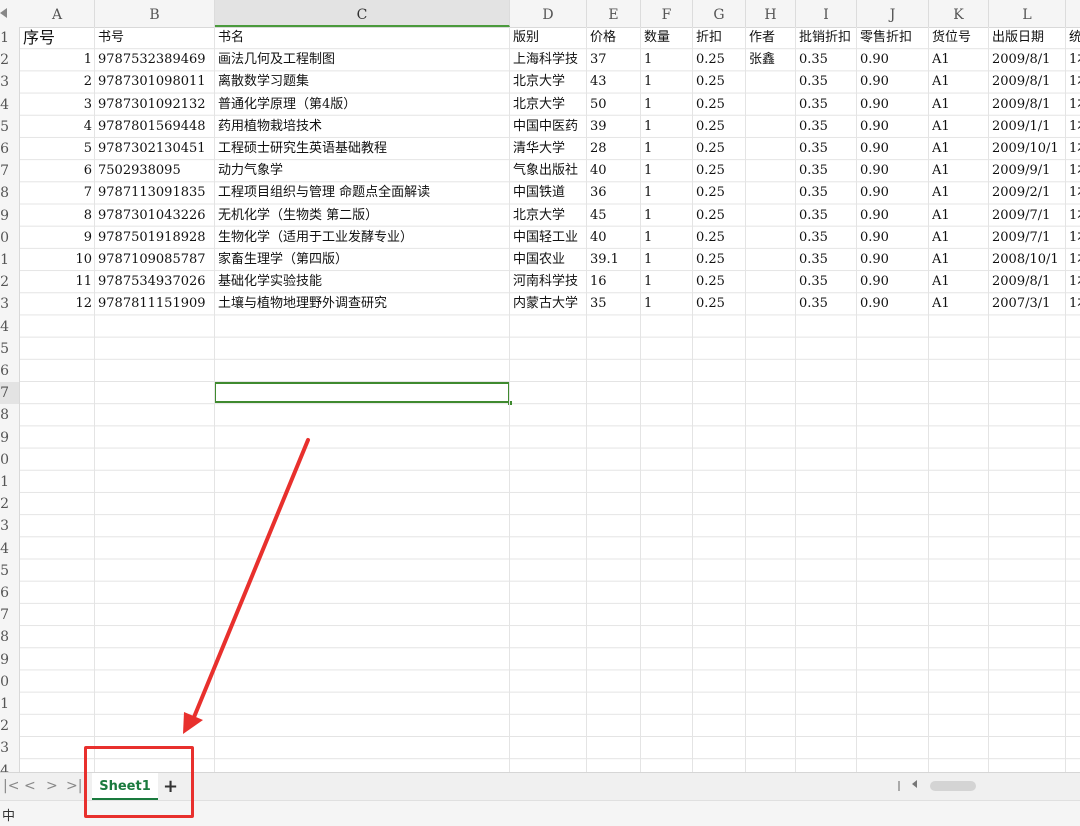  What do you see at coordinates (614, 282) in the screenshot?
I see `table-cell: 16` at bounding box center [614, 282].